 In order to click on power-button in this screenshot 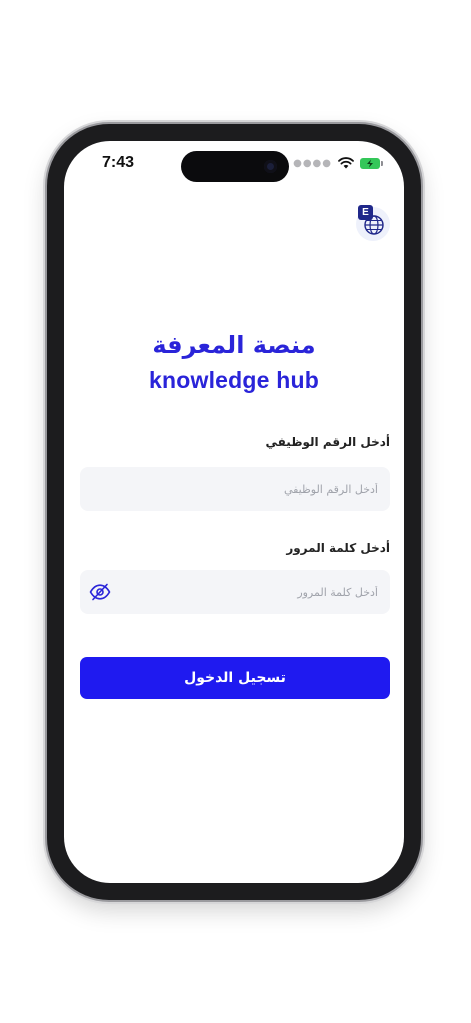, I will do `click(422, 374)`.